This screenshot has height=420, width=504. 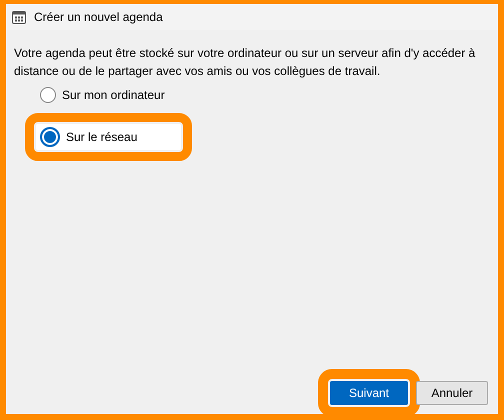 What do you see at coordinates (245, 62) in the screenshot?
I see `description-text: Votre agenda peut être stocké sur votre ordinateur ou sur un serveur afin d'y accéder à distance ou de le partager avec vos amis ou vos collègues de travail.` at bounding box center [245, 62].